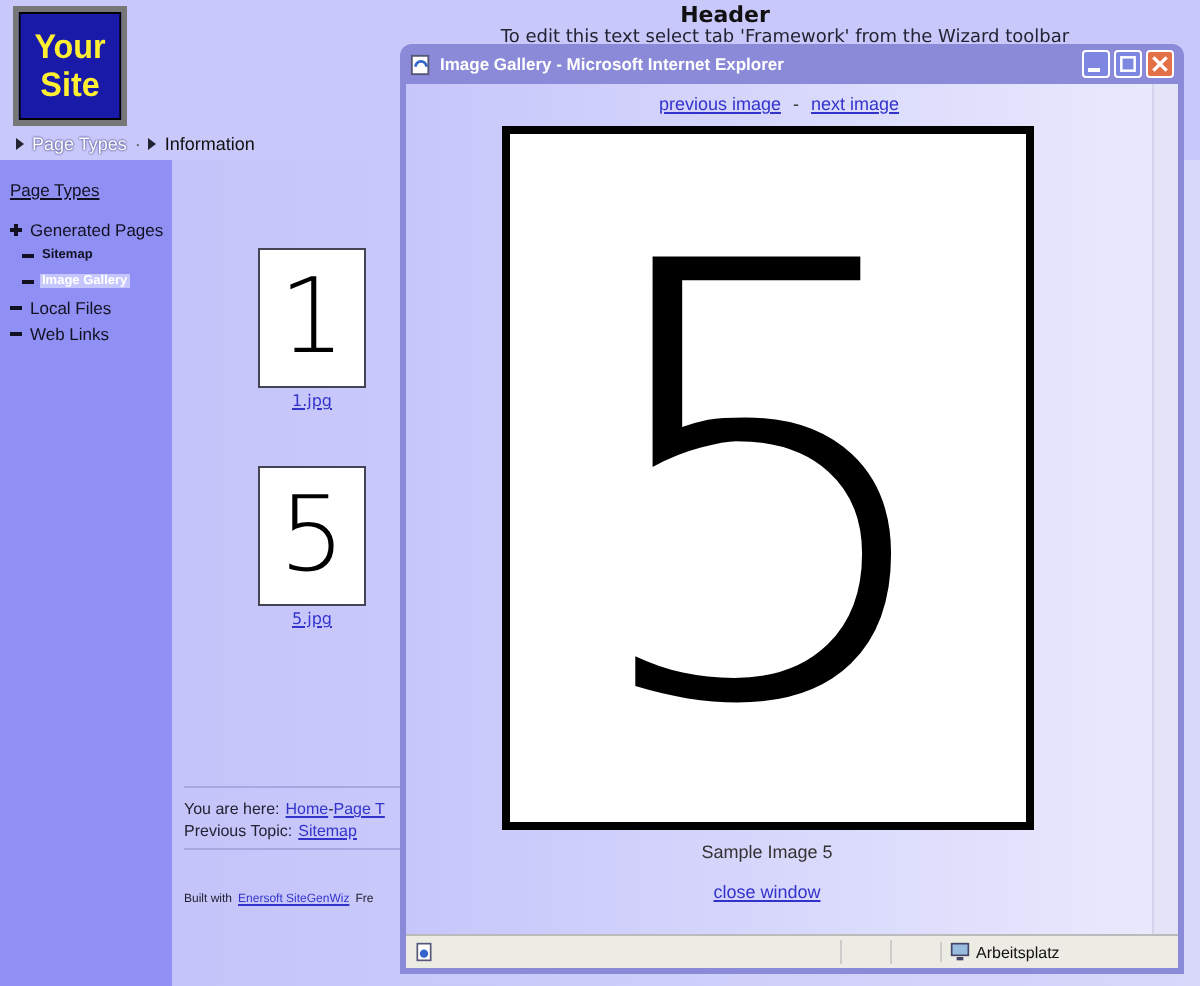 This screenshot has width=1200, height=986. I want to click on computer-icon, so click(960, 952).